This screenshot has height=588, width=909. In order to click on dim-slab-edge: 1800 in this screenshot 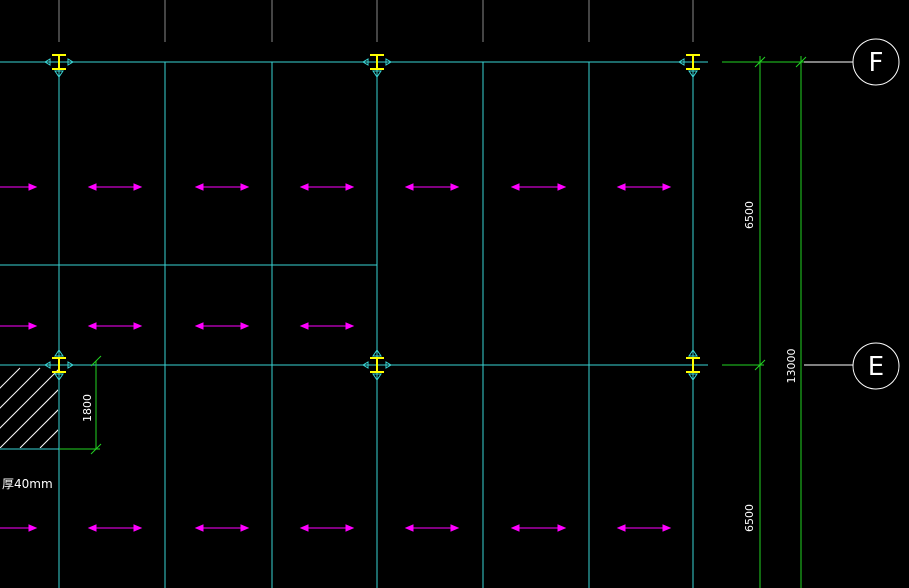, I will do `click(87, 408)`.